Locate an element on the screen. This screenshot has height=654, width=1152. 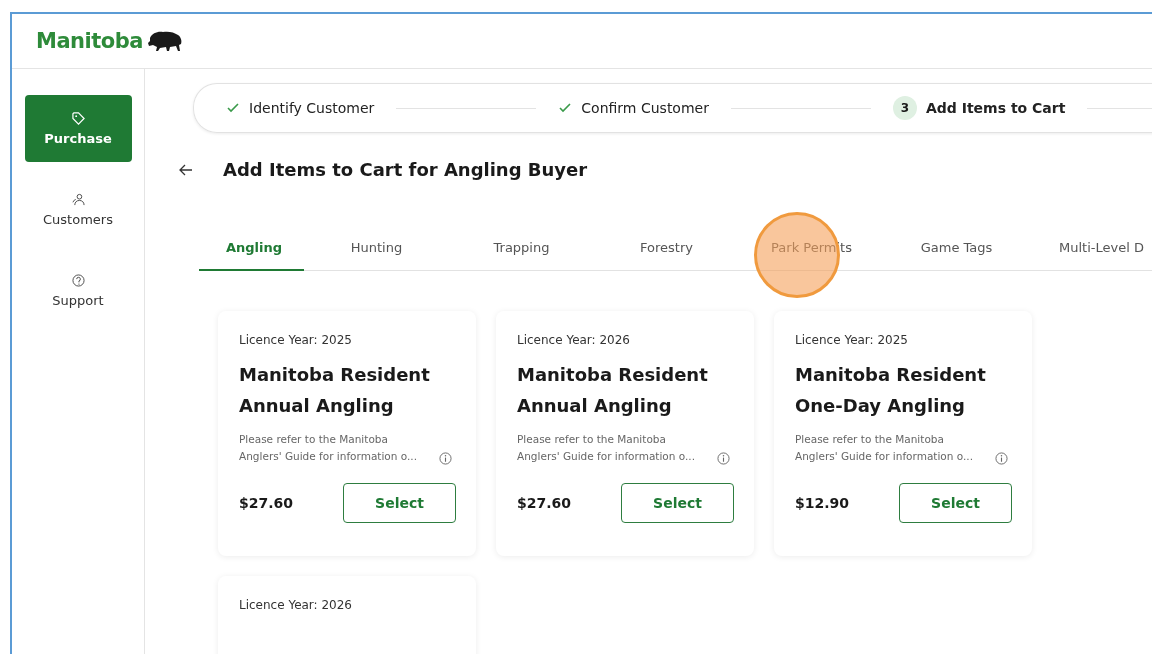
tab: Hunting is located at coordinates (376, 249).